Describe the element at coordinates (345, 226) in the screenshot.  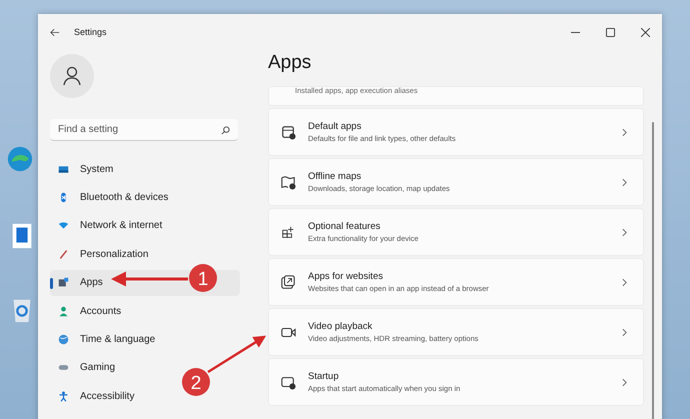
I see `card-title: Optional features` at that location.